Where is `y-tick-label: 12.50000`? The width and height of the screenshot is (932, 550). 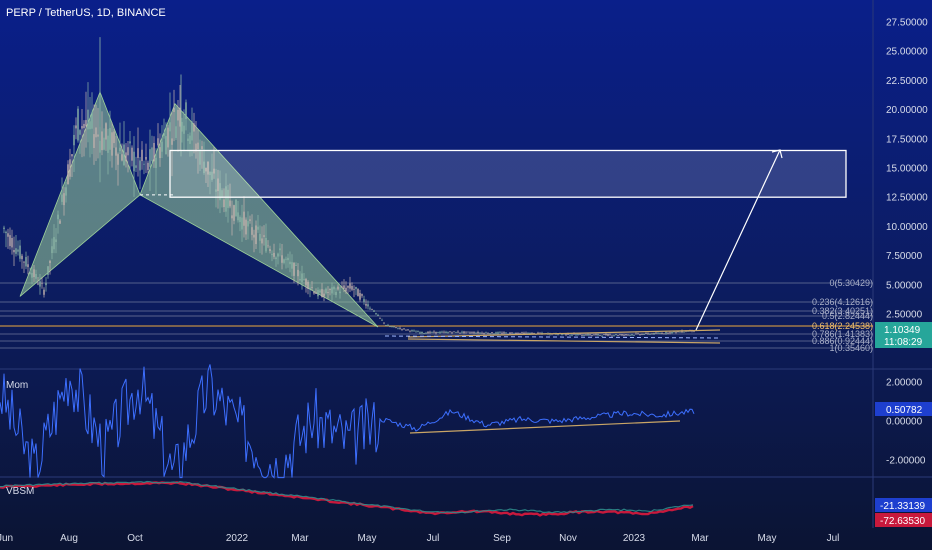 y-tick-label: 12.50000 is located at coordinates (907, 198).